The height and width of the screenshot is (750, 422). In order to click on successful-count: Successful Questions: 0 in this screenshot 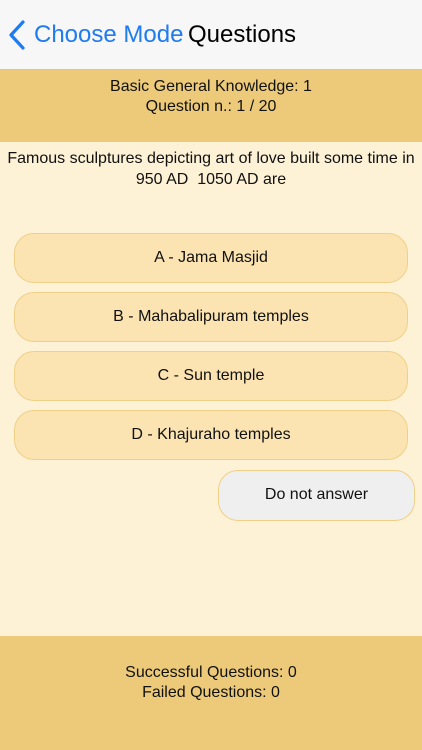, I will do `click(211, 672)`.